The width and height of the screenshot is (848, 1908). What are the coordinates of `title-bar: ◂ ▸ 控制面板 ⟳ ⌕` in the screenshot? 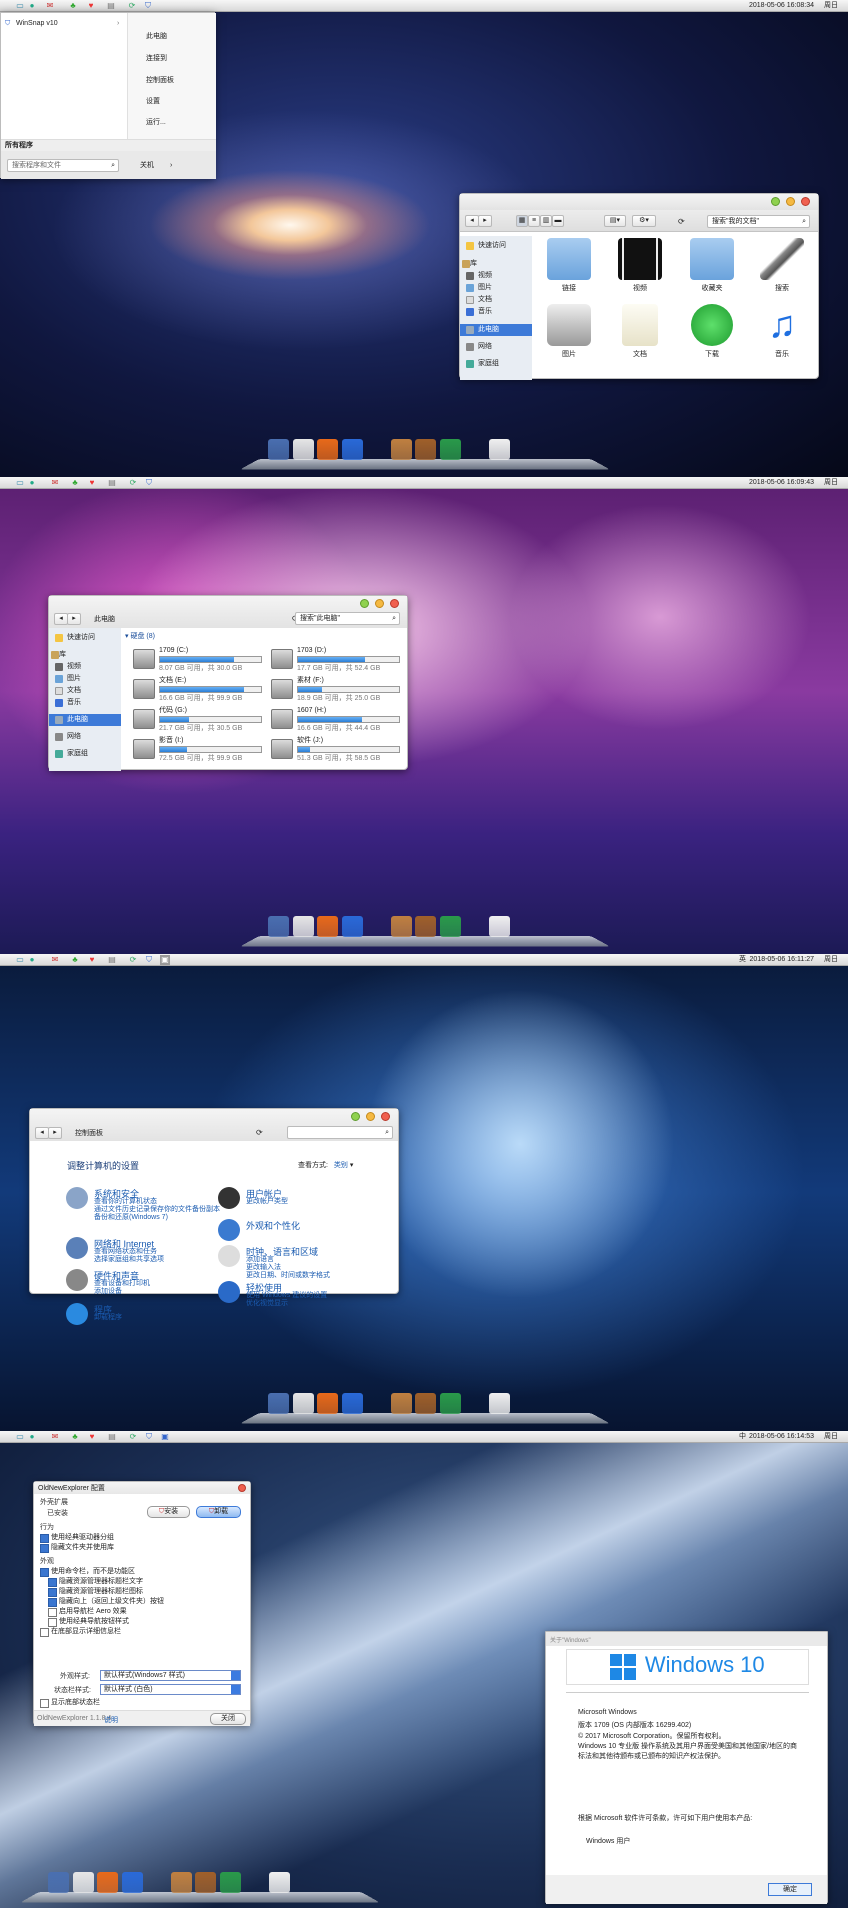 It's located at (214, 1125).